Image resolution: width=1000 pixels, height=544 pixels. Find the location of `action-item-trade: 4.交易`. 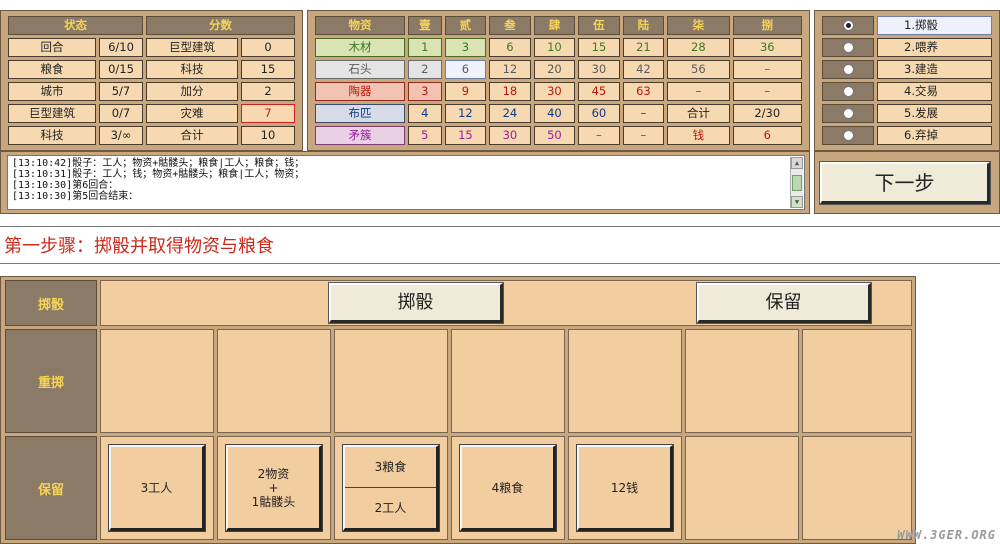

action-item-trade: 4.交易 is located at coordinates (934, 91).